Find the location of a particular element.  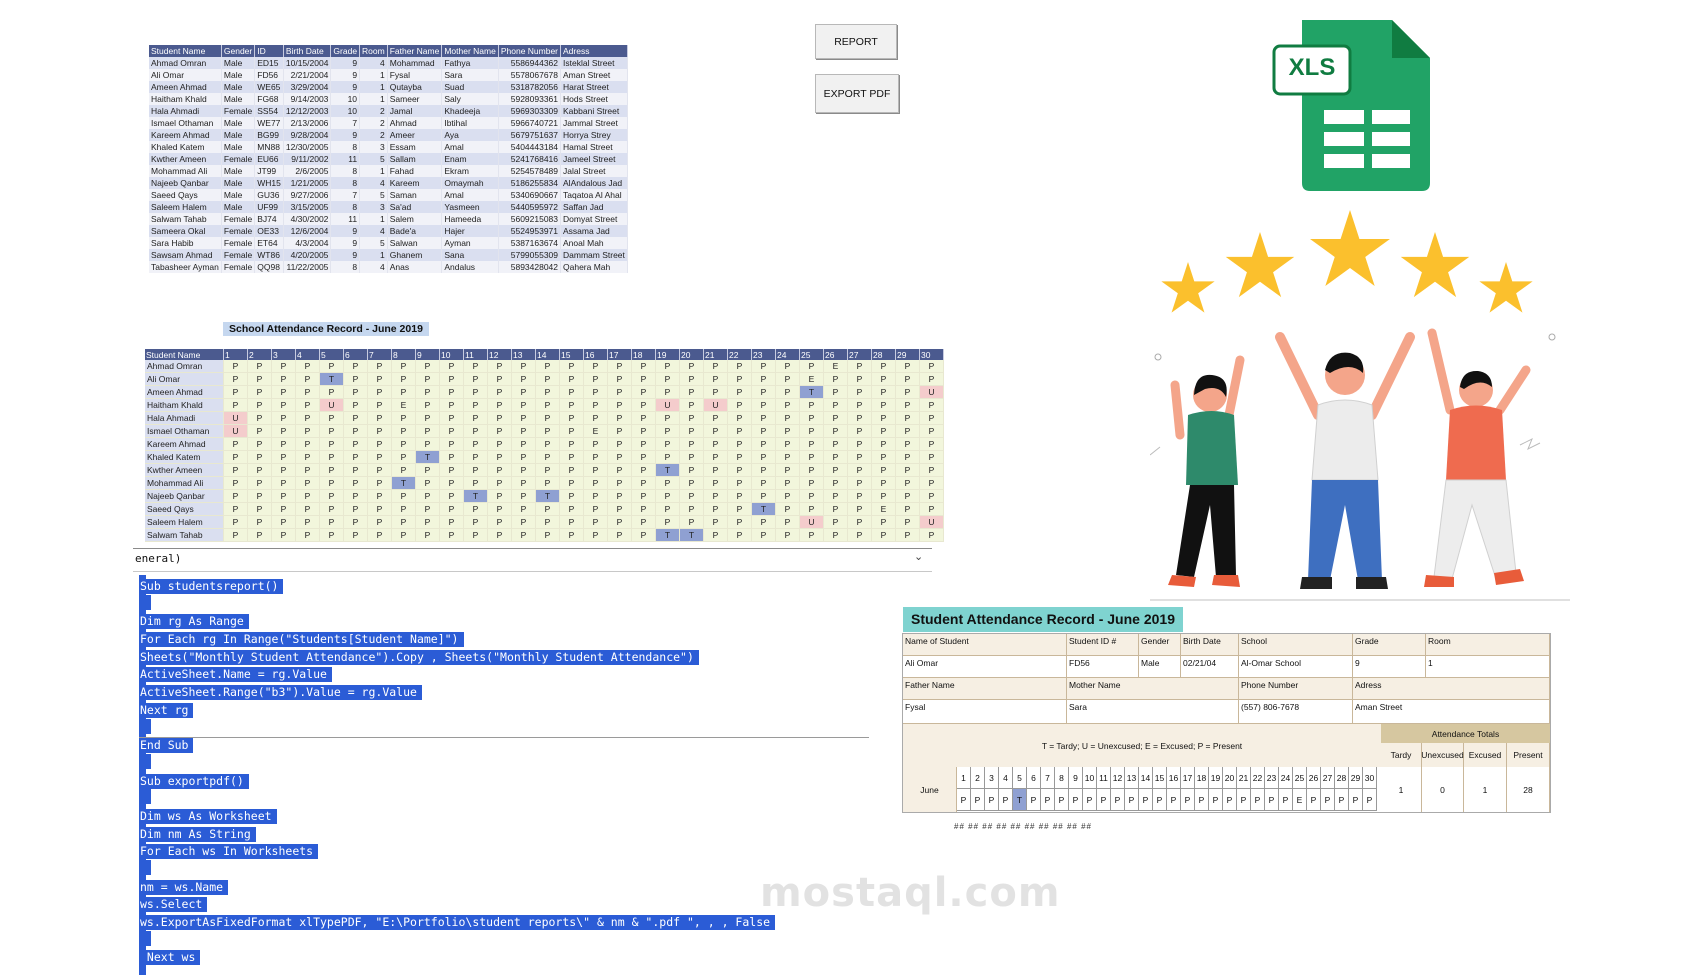

attendance-mark: E is located at coordinates (403, 405).